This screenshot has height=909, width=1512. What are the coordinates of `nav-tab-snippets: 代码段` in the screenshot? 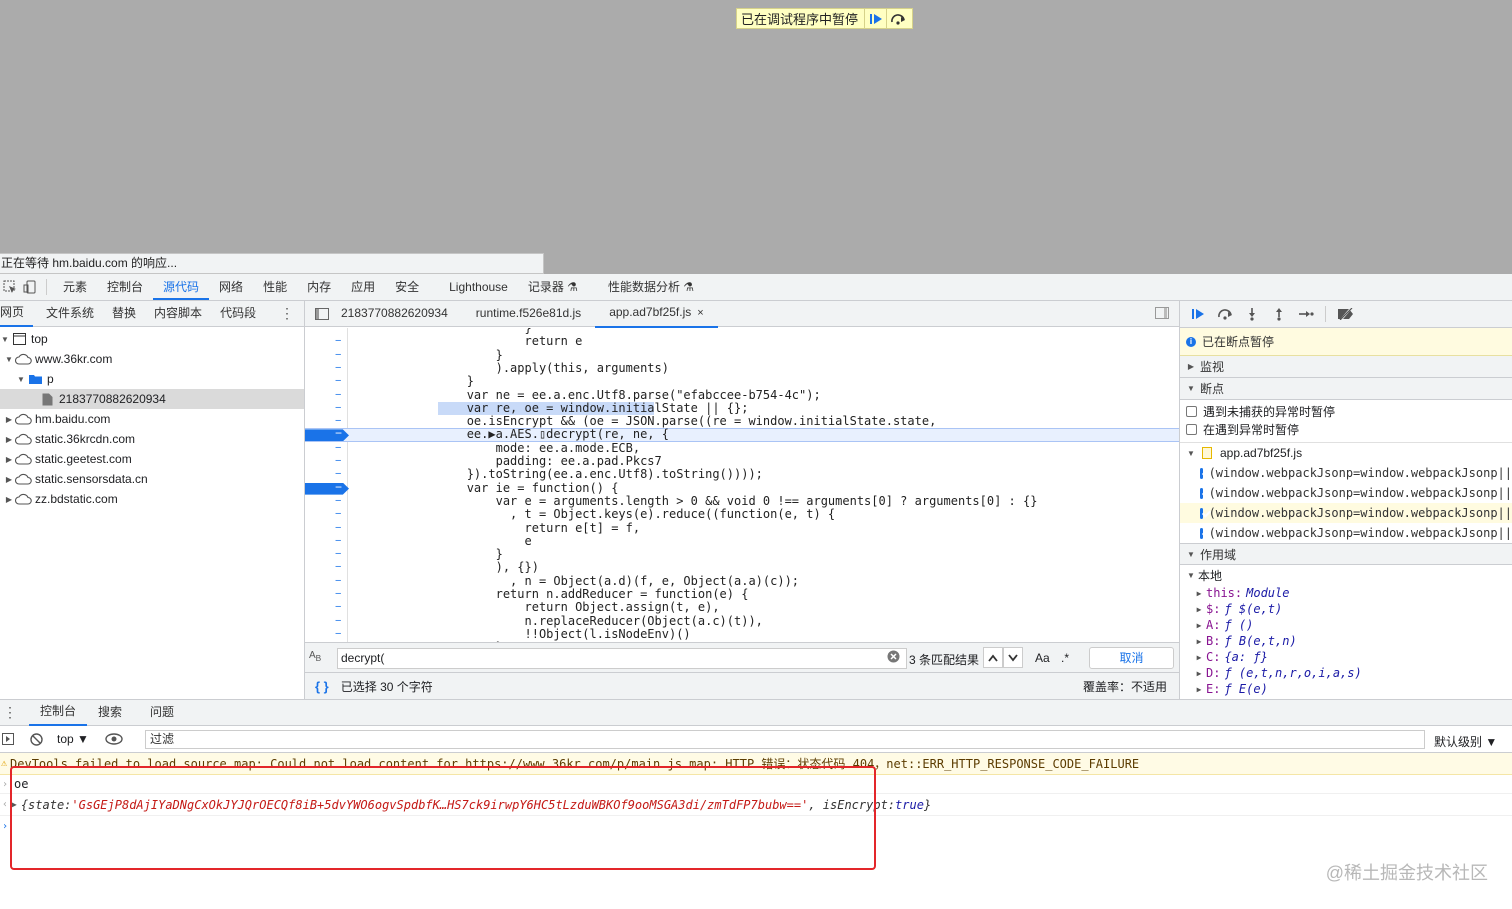 It's located at (238, 313).